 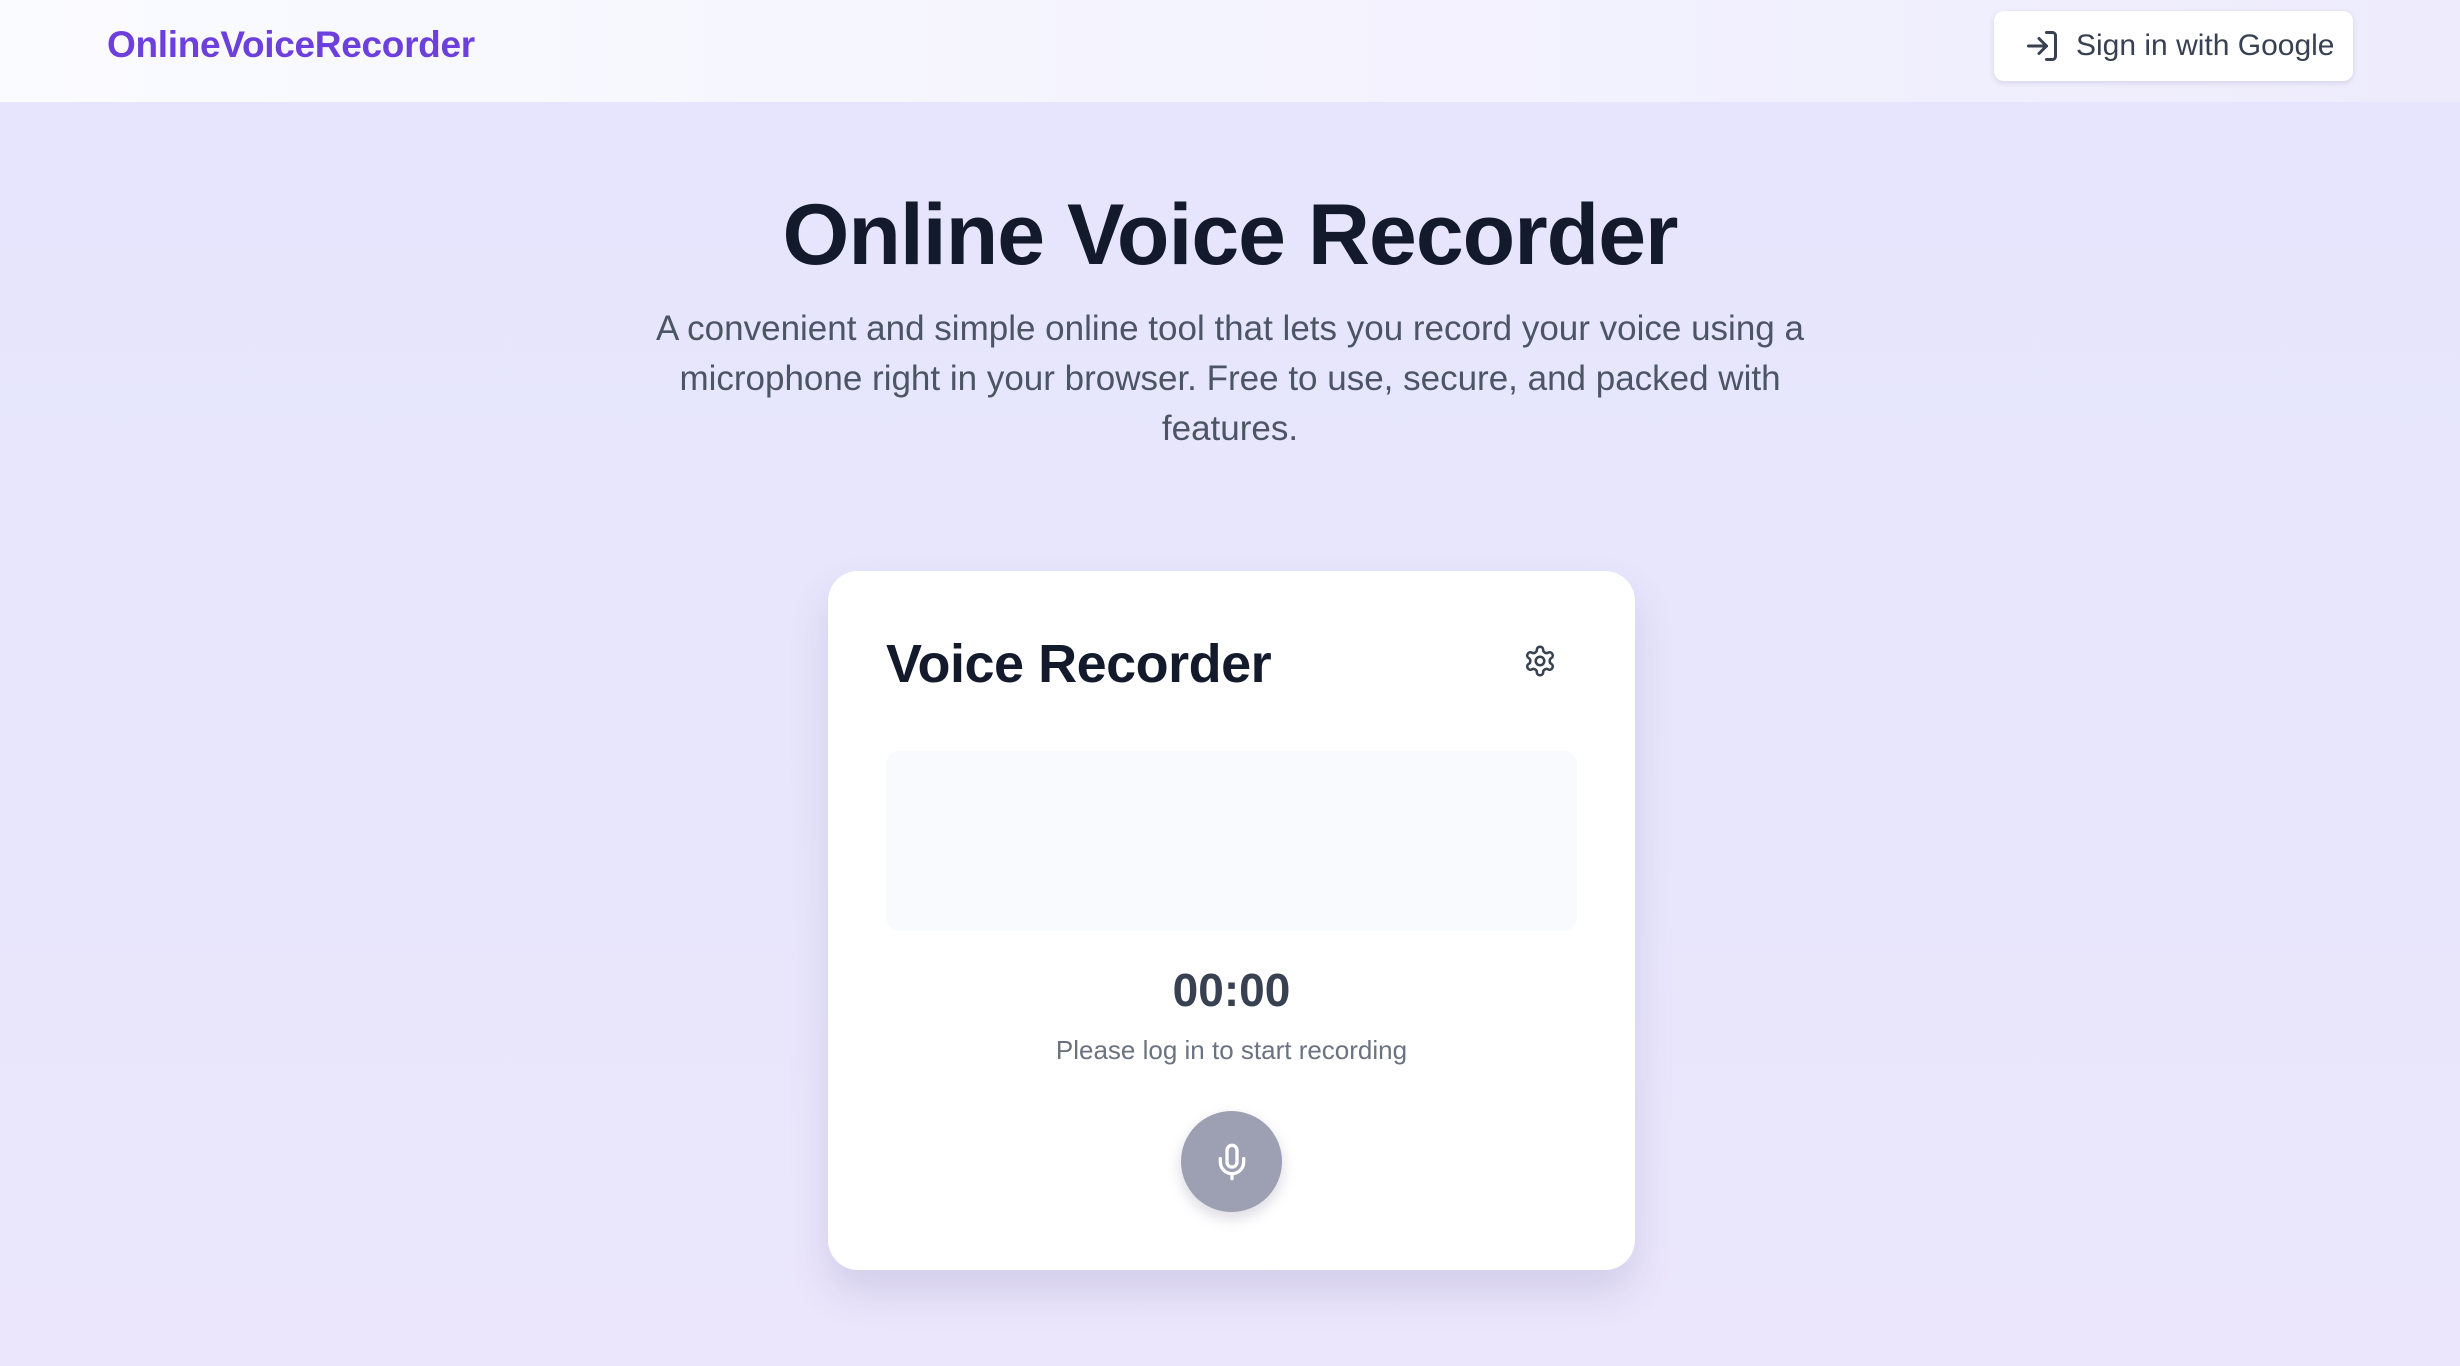 I want to click on sign-in-label: Sign in with Google, so click(x=2205, y=45).